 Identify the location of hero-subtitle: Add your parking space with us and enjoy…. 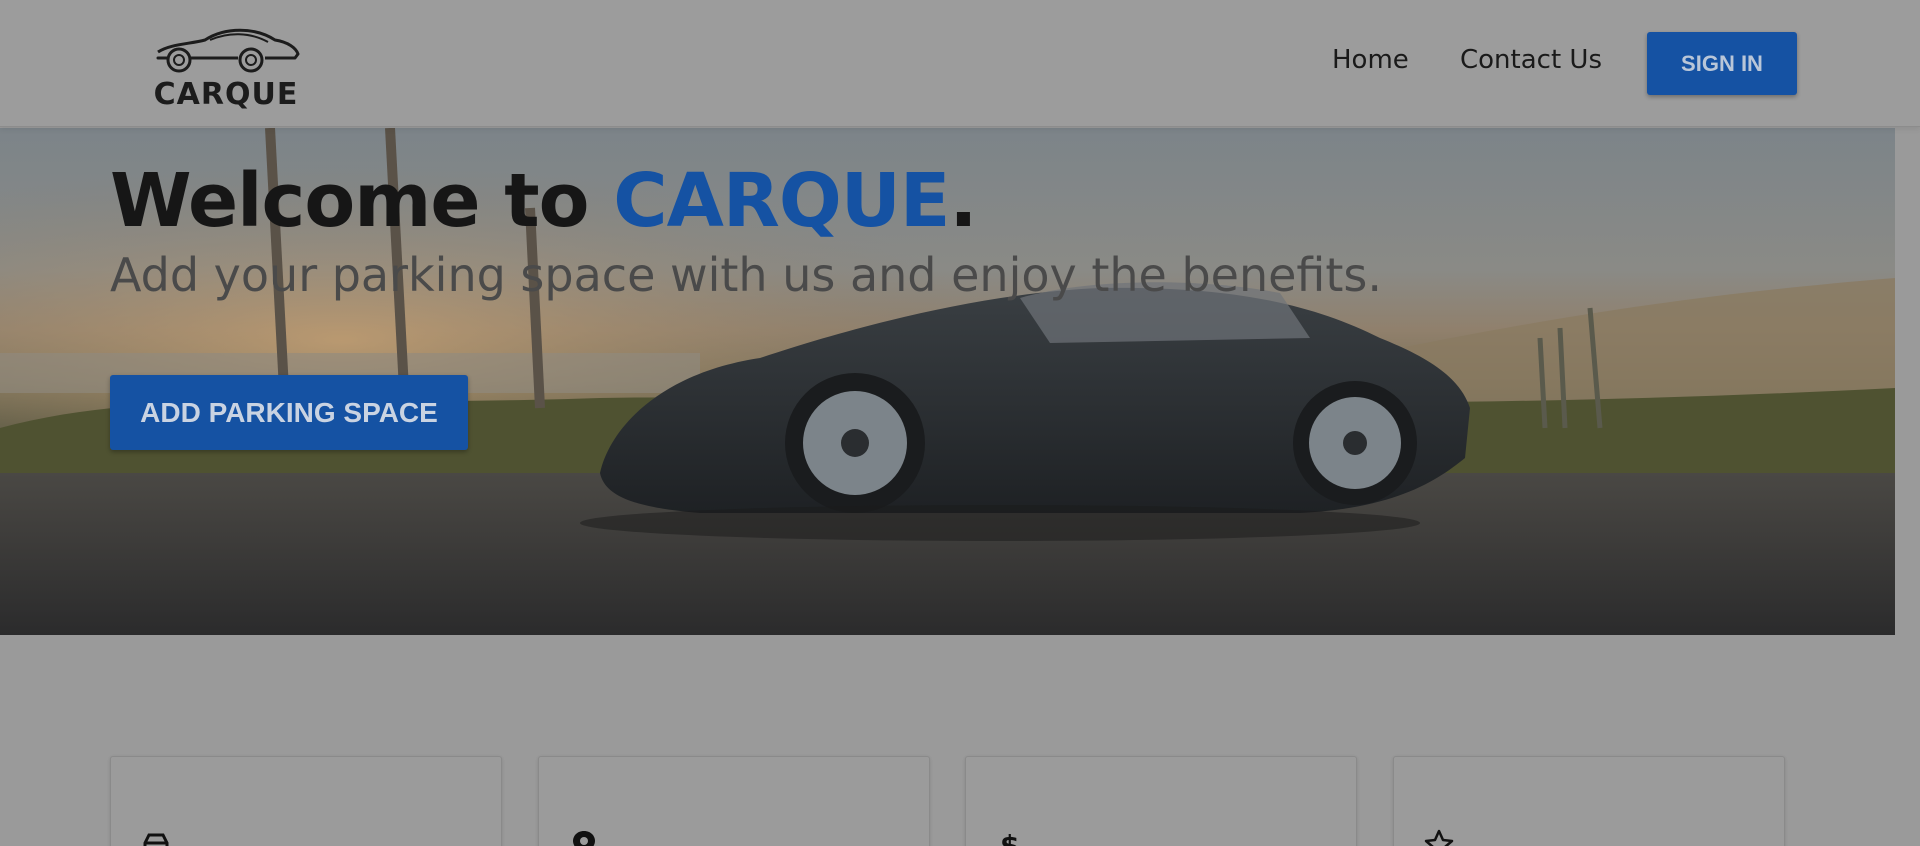
(746, 275).